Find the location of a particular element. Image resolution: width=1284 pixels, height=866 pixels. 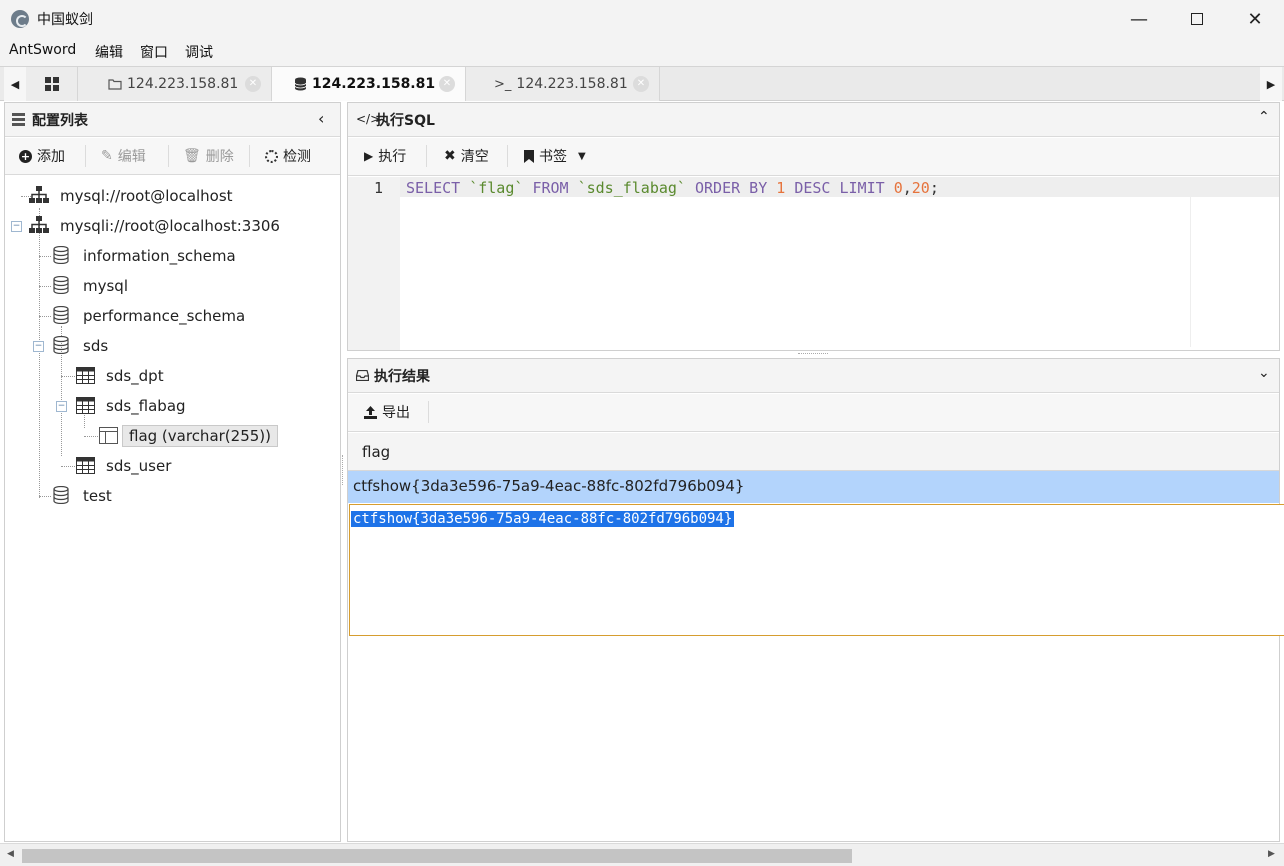

menu-bar: AntSword 编辑 窗口 调试 is located at coordinates (642, 52).